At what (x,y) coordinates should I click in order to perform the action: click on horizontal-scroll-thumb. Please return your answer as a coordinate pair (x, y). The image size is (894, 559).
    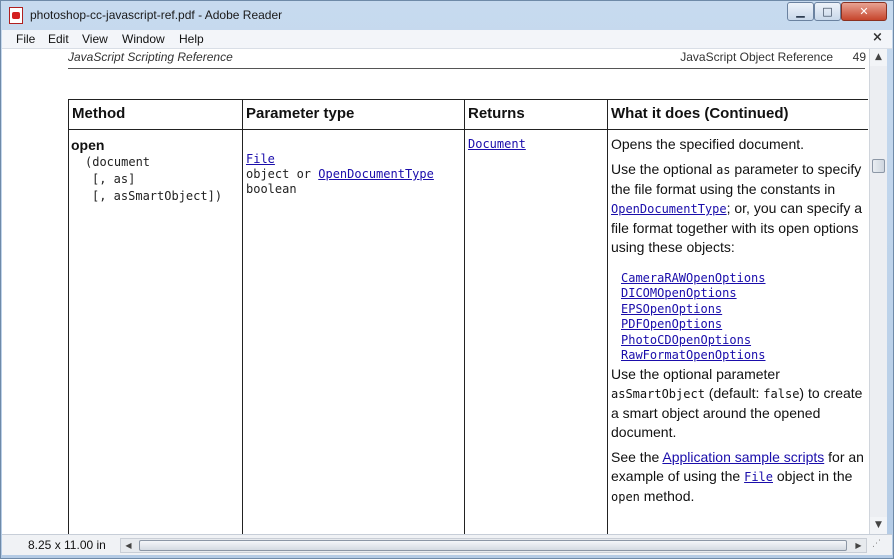
    Looking at the image, I should click on (493, 545).